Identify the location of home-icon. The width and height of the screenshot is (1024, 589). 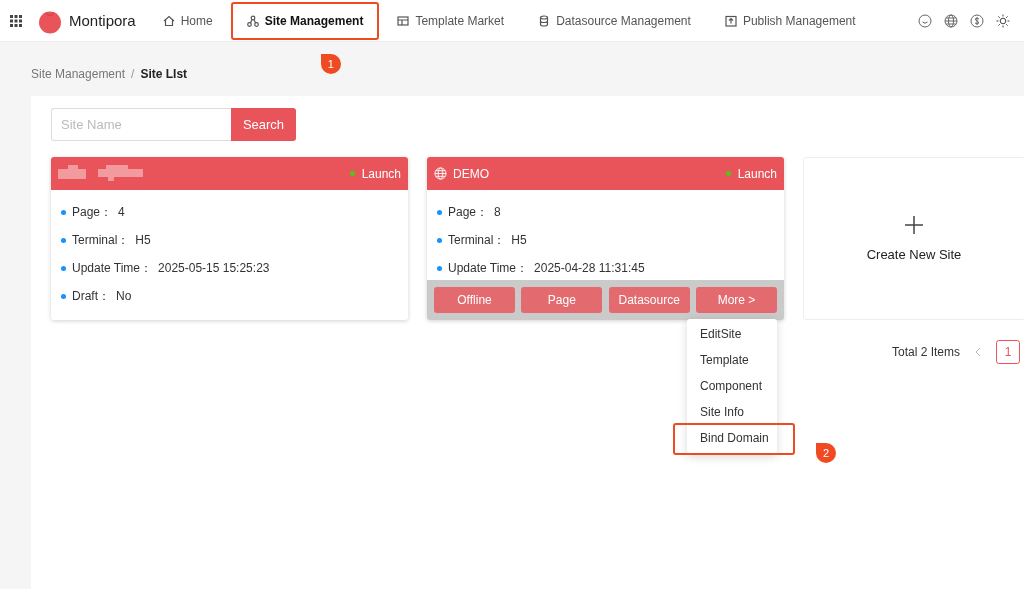
(168, 20).